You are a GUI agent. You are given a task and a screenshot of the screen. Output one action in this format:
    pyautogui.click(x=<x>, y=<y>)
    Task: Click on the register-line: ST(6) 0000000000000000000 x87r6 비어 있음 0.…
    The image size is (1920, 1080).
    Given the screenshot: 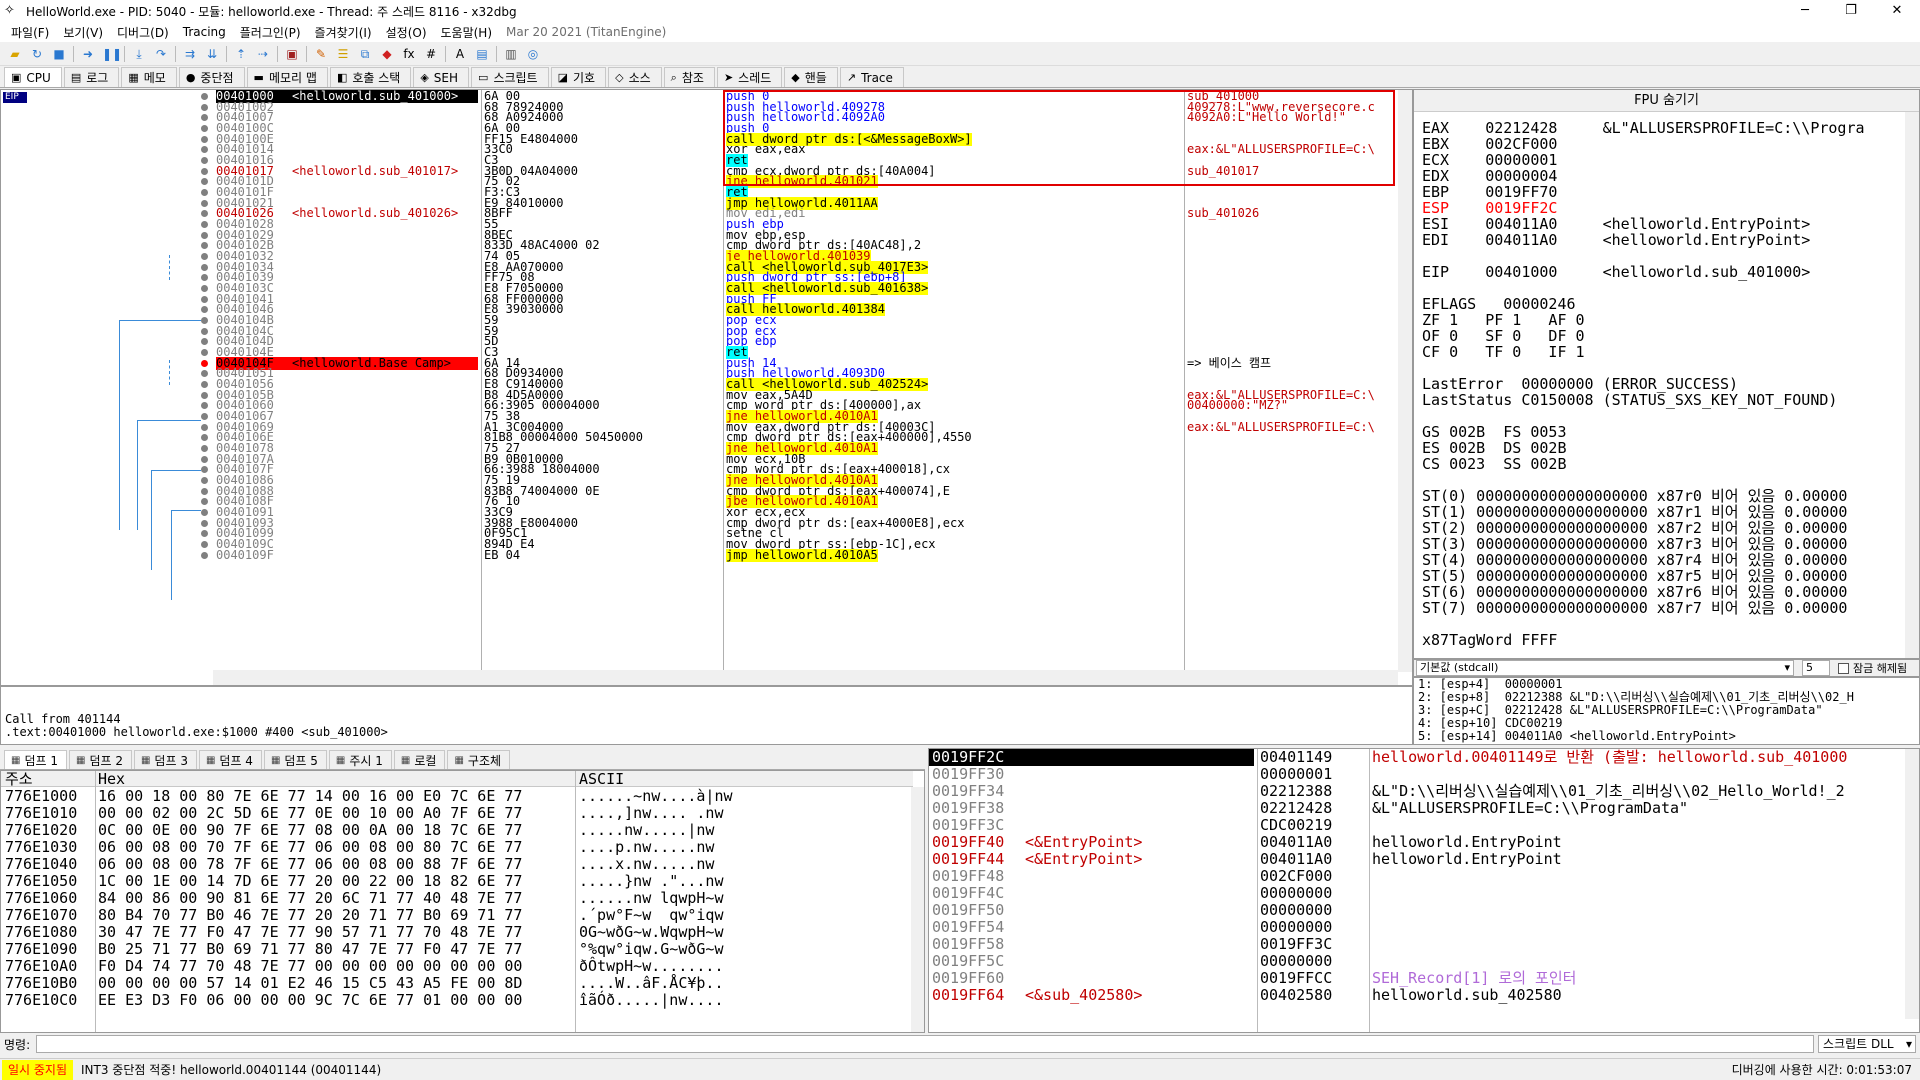 What is the action you would take?
    pyautogui.click(x=1634, y=592)
    